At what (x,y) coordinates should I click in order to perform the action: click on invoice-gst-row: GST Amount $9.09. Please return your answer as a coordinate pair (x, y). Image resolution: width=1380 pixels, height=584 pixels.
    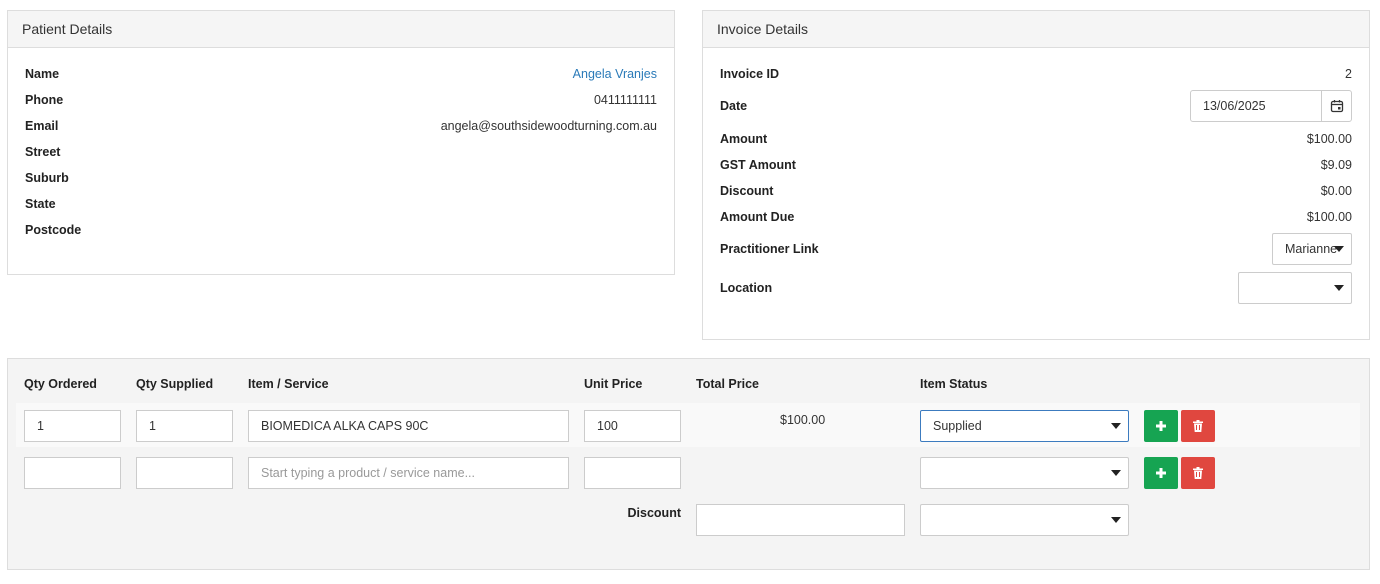
    Looking at the image, I should click on (1036, 168).